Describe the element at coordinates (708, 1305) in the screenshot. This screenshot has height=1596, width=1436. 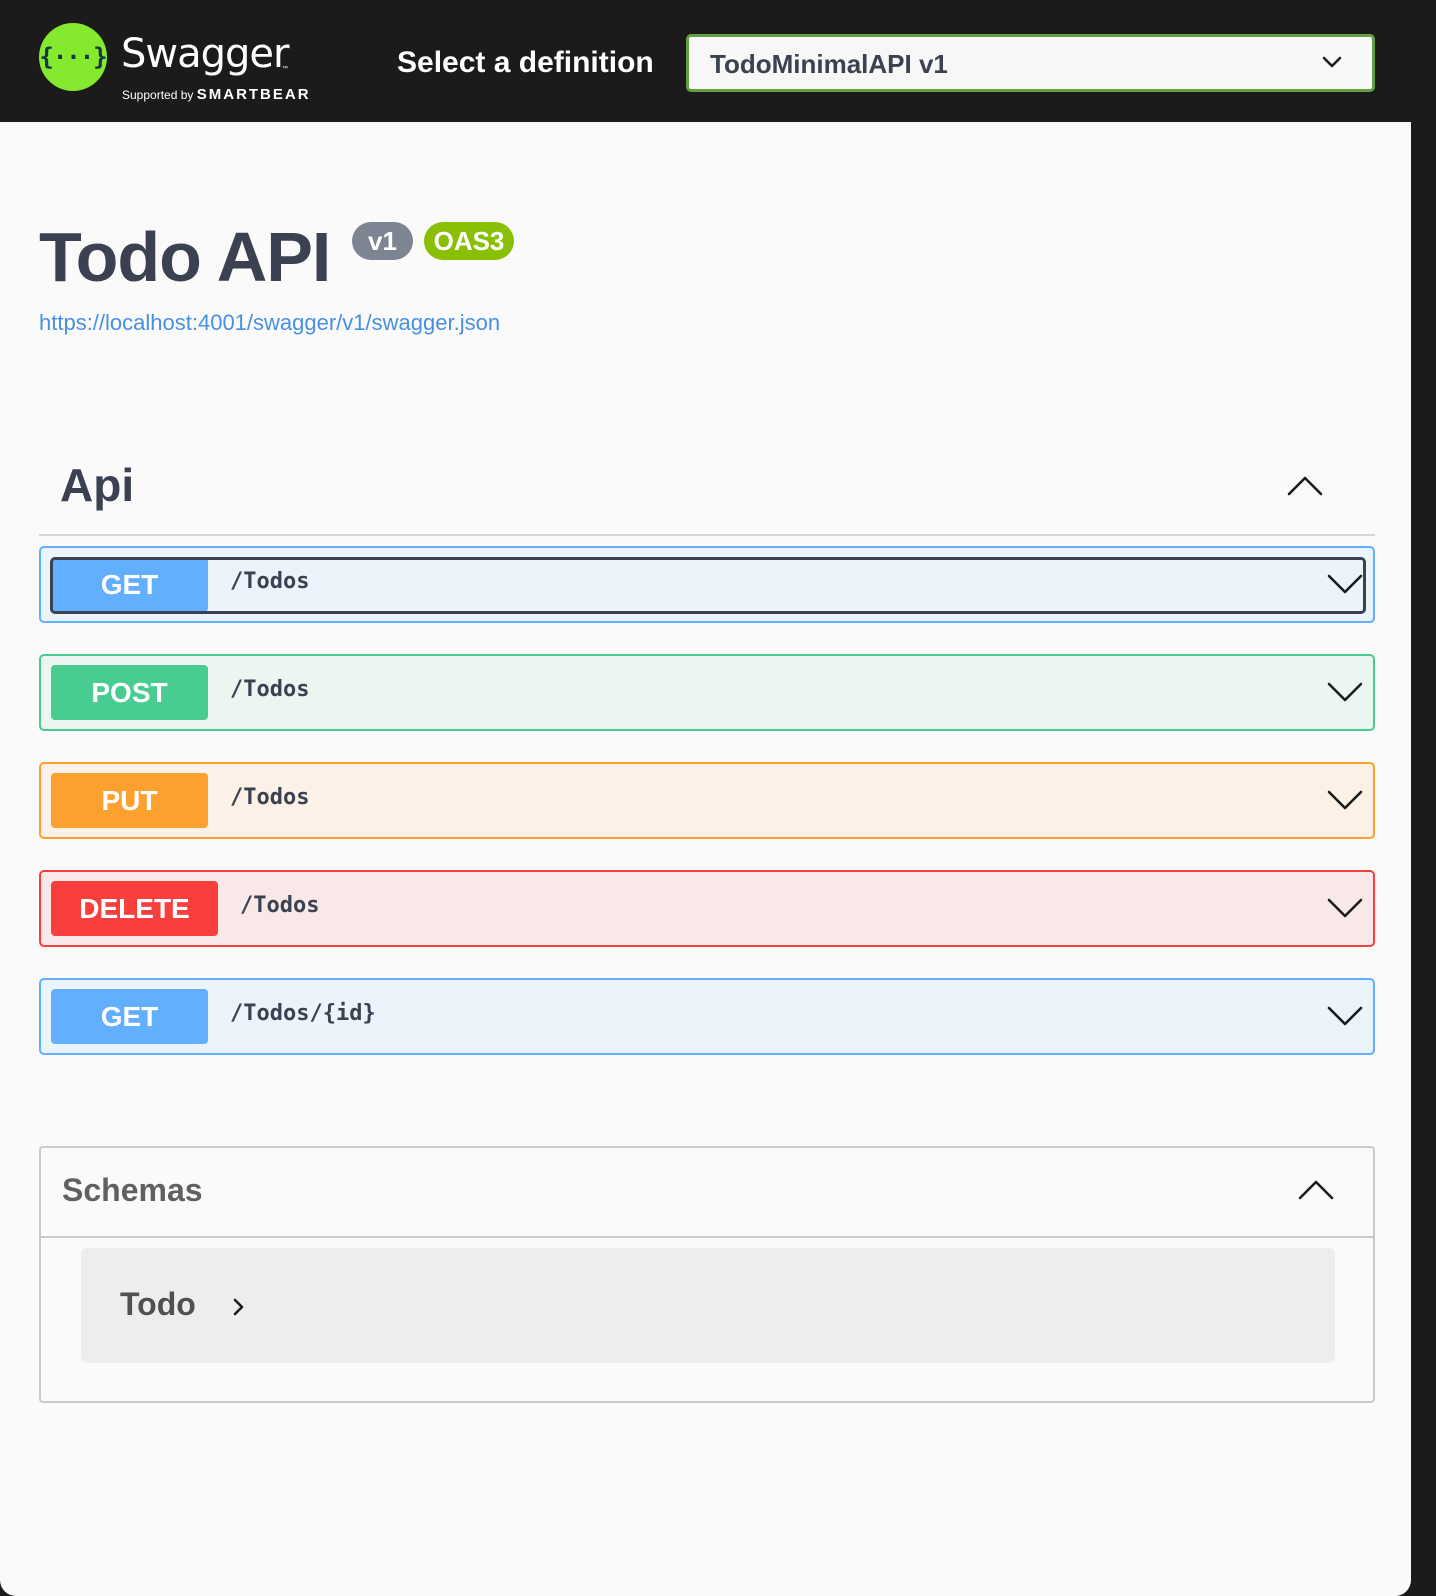
I see `model-todo: Todo` at that location.